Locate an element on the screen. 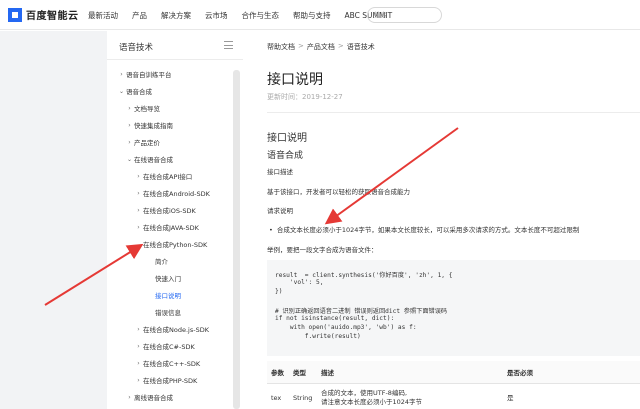 The width and height of the screenshot is (640, 409). code-line: f.write(result) is located at coordinates (318, 336).